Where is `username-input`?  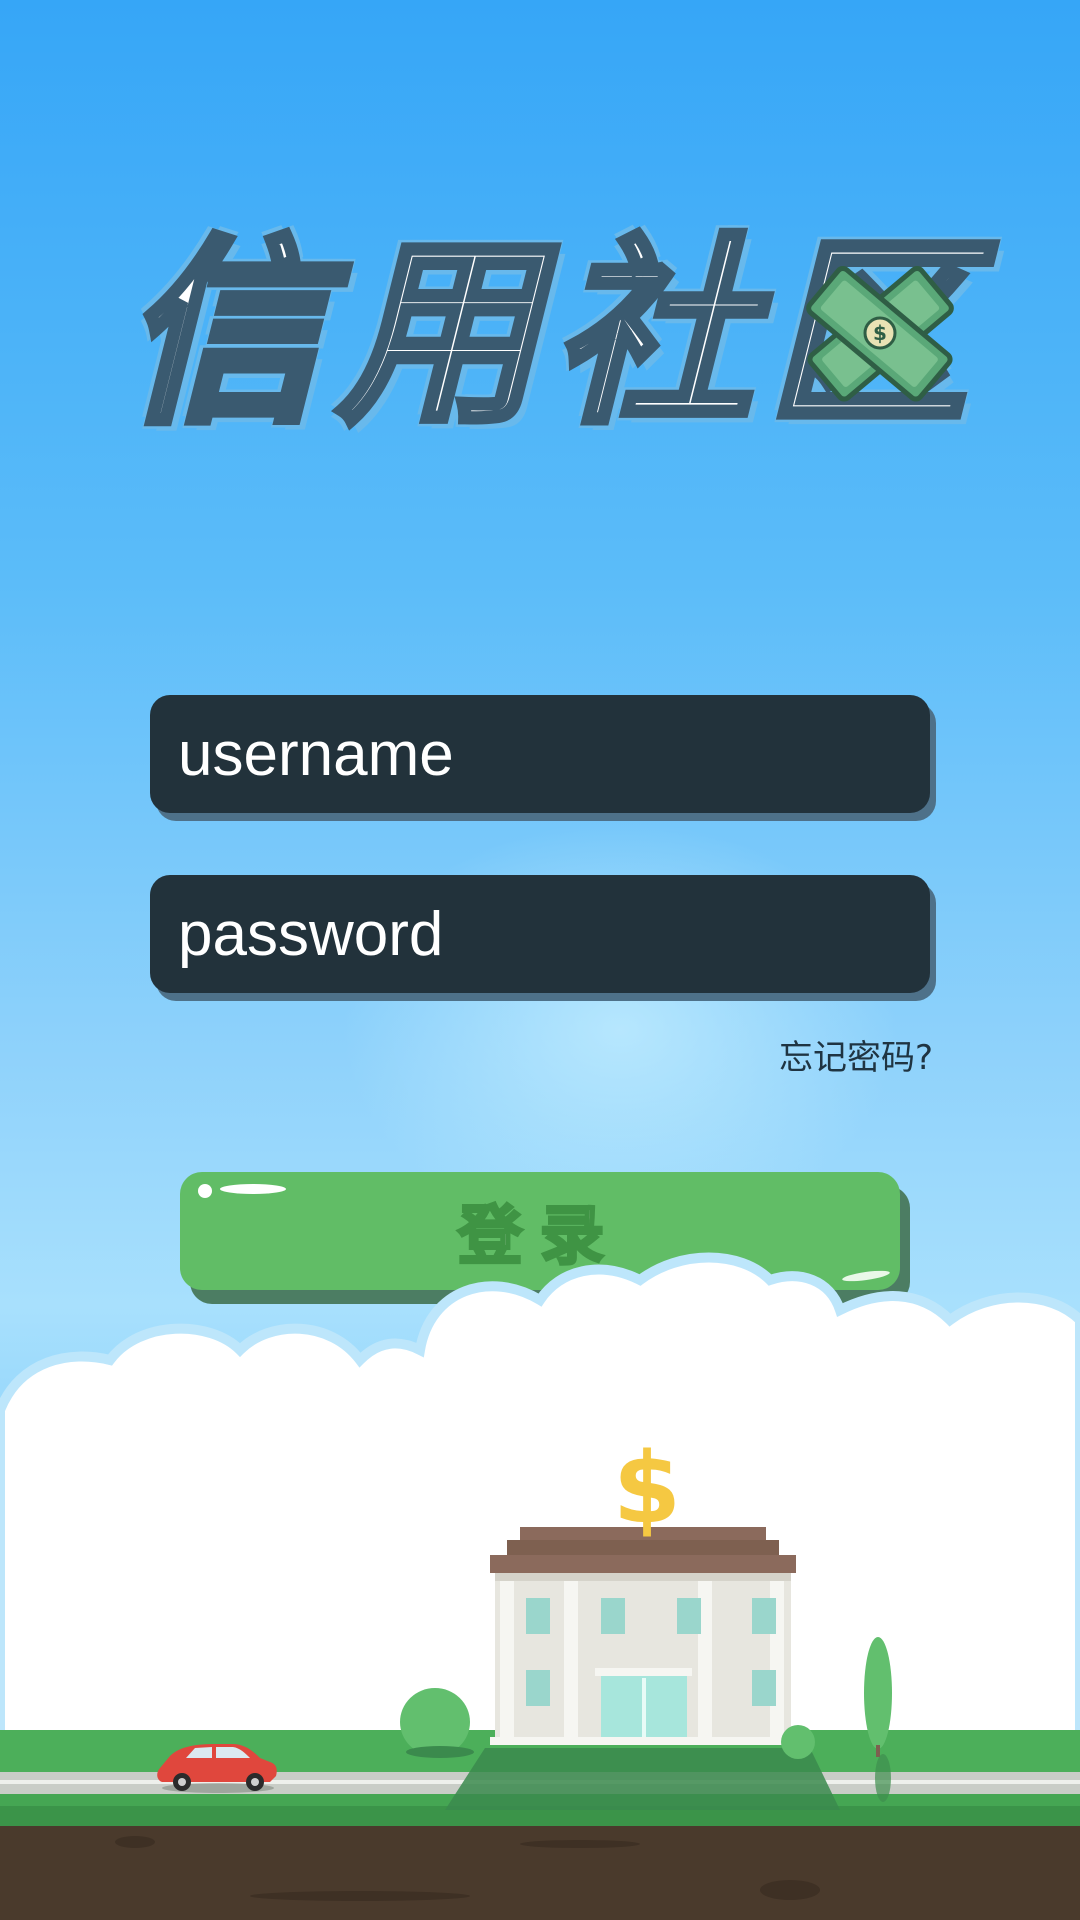 username-input is located at coordinates (540, 754).